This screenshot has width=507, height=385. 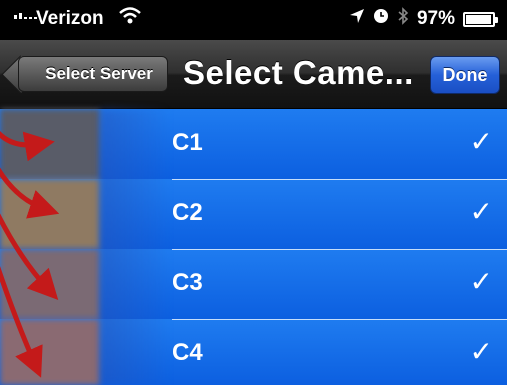 What do you see at coordinates (99, 73) in the screenshot?
I see `back-button-label: Select Server` at bounding box center [99, 73].